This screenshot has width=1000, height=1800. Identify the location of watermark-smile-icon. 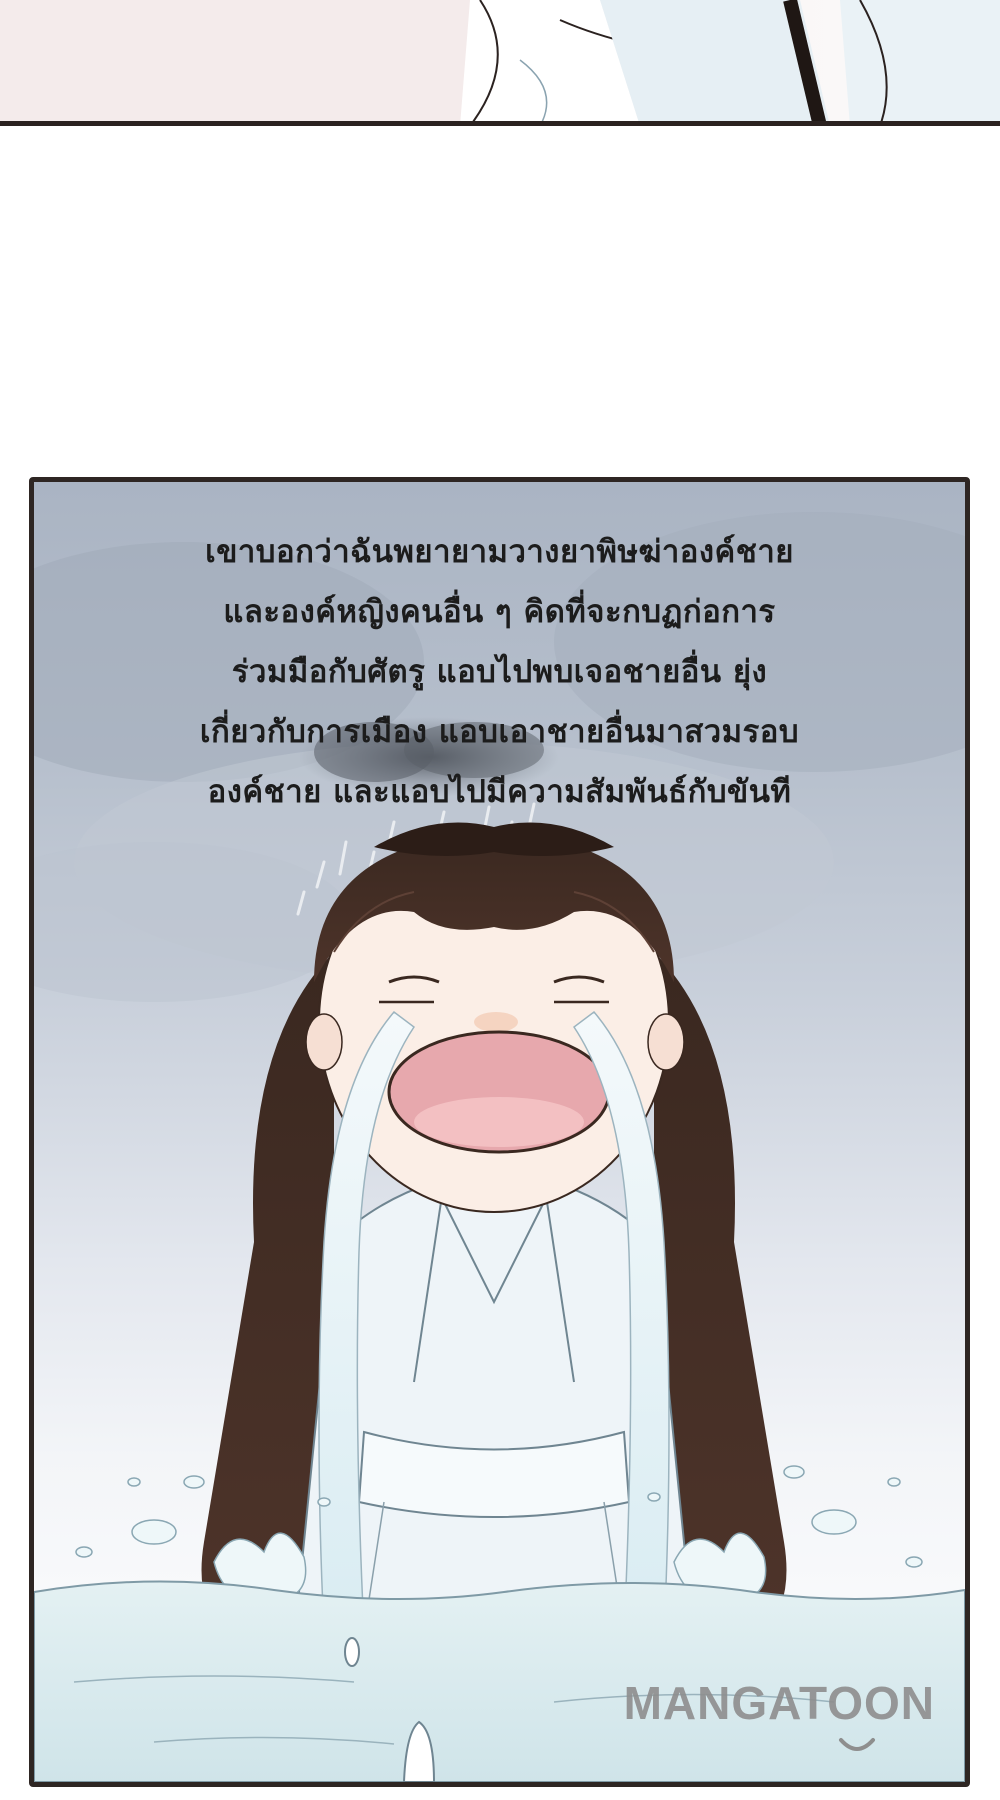
(857, 1744).